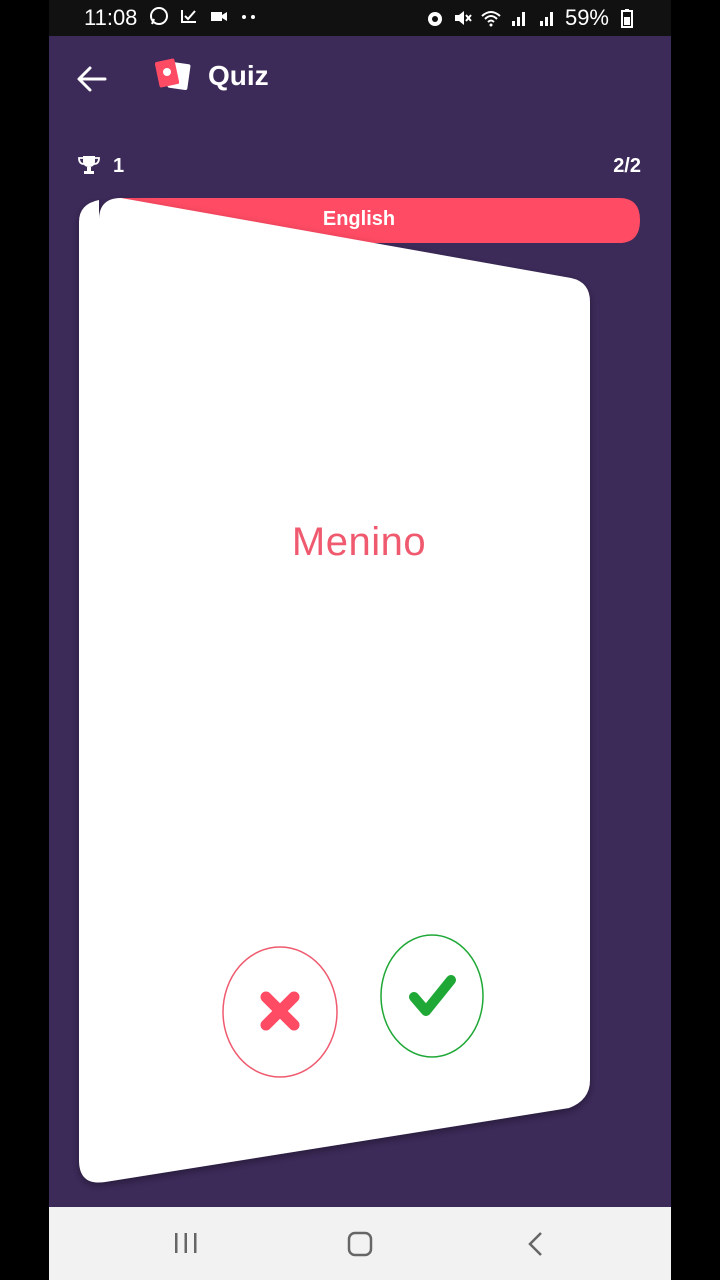  I want to click on trophy-icon, so click(89, 165).